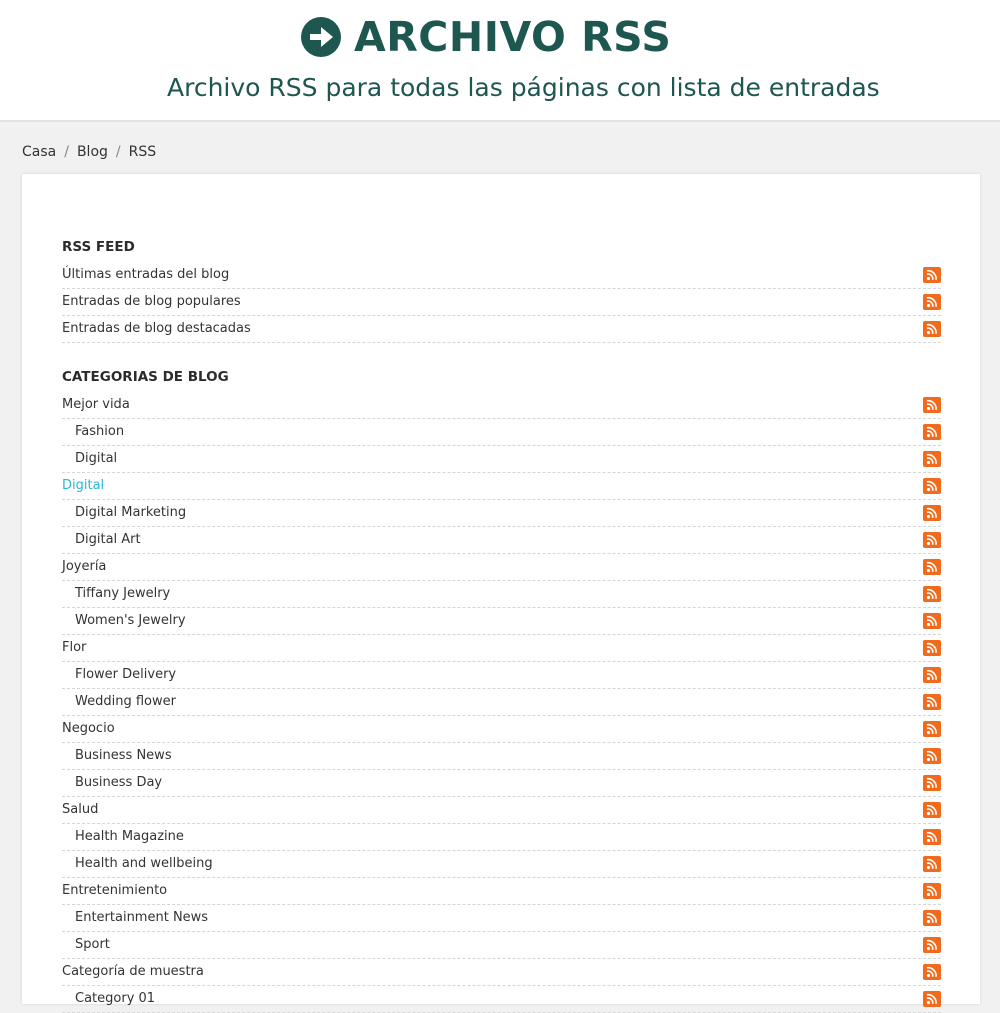 This screenshot has width=1000, height=1013. I want to click on category-link: Joyería, so click(84, 567).